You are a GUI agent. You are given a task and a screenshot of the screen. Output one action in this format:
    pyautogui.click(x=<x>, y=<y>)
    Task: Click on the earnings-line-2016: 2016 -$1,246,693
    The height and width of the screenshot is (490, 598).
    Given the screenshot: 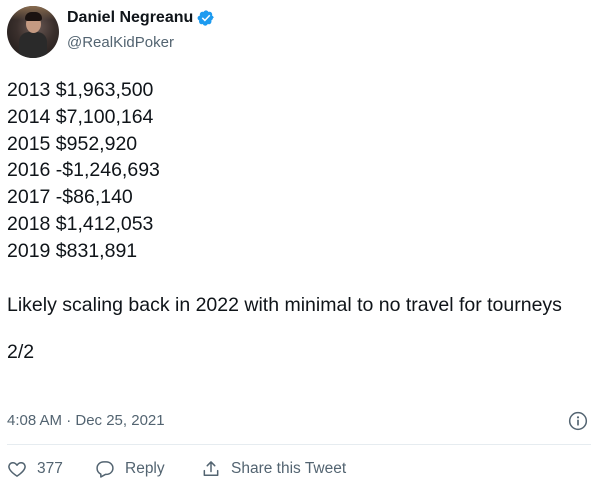 What is the action you would take?
    pyautogui.click(x=83, y=170)
    